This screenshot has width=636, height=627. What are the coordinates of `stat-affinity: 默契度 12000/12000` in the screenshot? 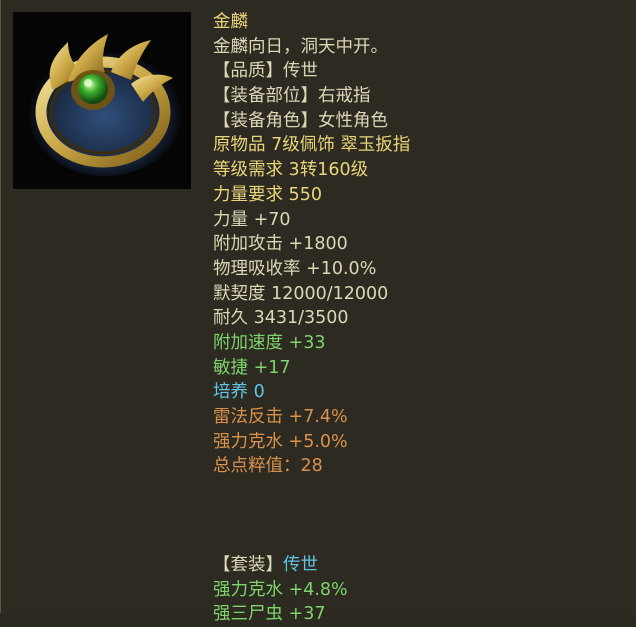 It's located at (301, 293).